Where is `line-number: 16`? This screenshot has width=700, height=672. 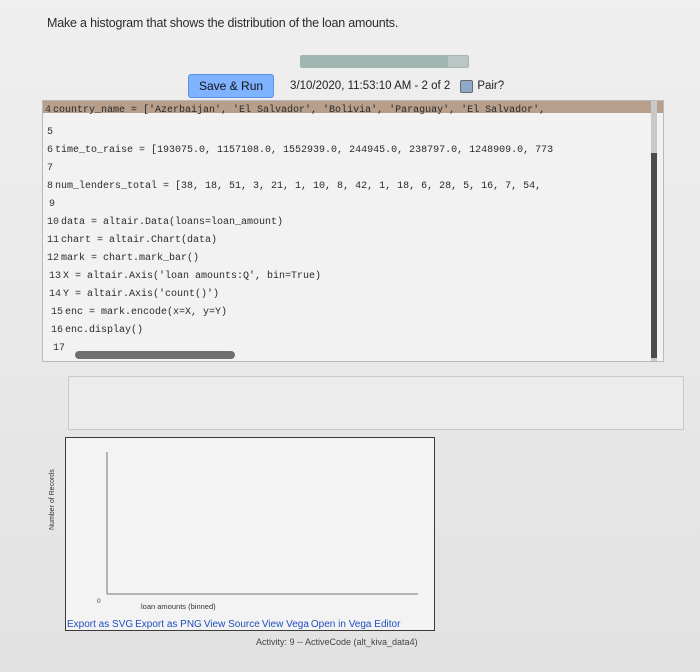 line-number: 16 is located at coordinates (57, 330).